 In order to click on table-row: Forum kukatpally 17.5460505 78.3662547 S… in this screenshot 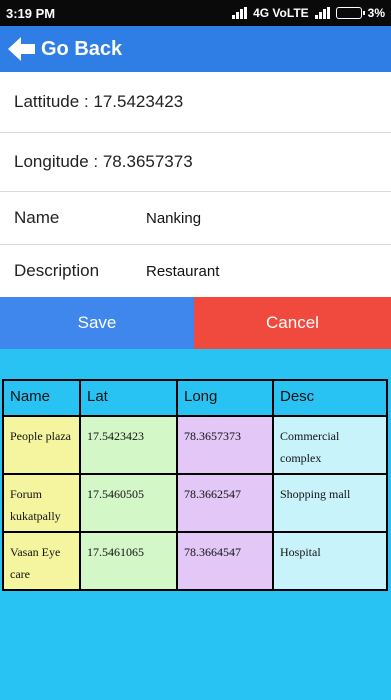, I will do `click(195, 503)`.